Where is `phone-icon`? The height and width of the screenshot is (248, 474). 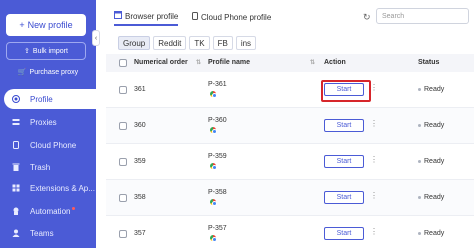
phone-icon is located at coordinates (195, 17).